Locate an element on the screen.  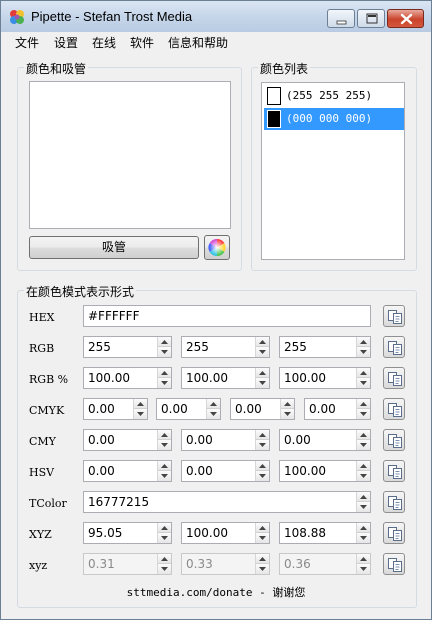
close-button is located at coordinates (405, 18).